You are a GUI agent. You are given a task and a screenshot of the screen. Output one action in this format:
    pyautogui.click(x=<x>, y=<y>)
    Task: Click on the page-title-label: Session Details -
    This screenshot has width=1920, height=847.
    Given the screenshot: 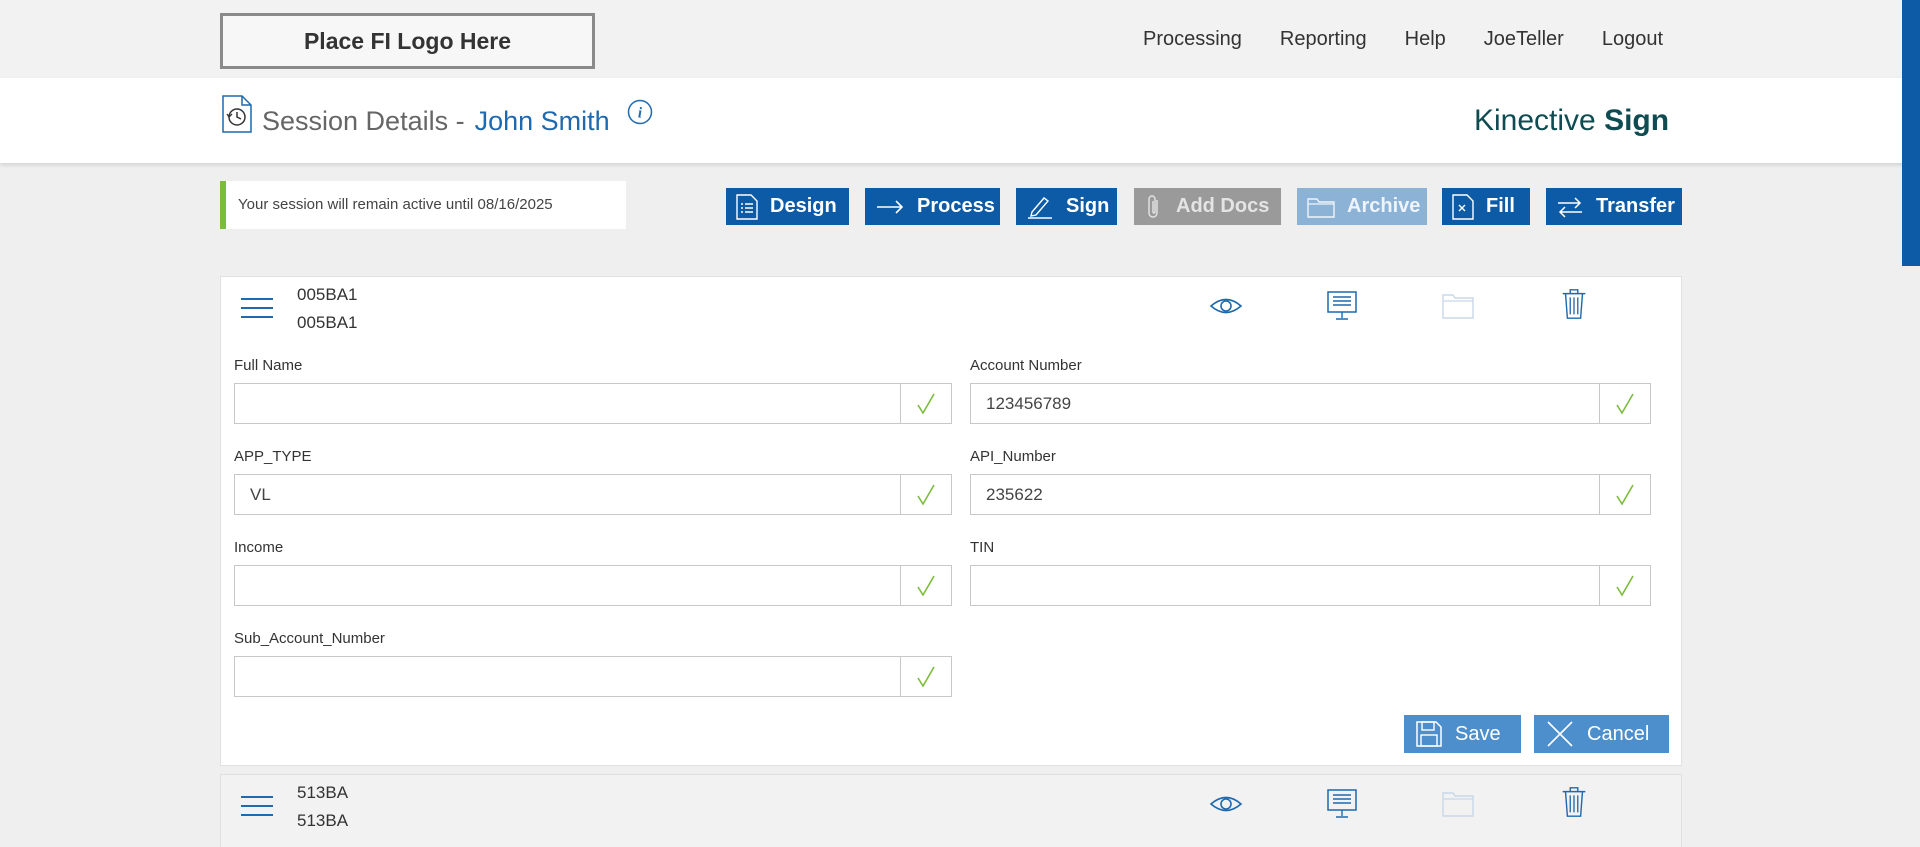 What is the action you would take?
    pyautogui.click(x=363, y=121)
    